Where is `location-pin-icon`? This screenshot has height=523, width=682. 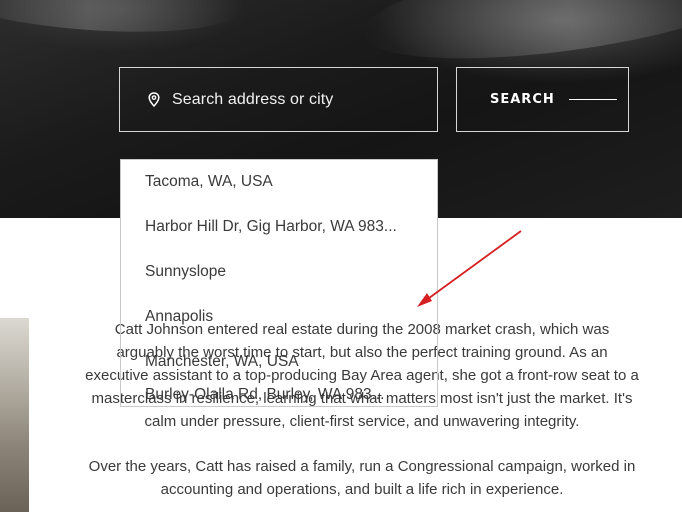
location-pin-icon is located at coordinates (155, 100).